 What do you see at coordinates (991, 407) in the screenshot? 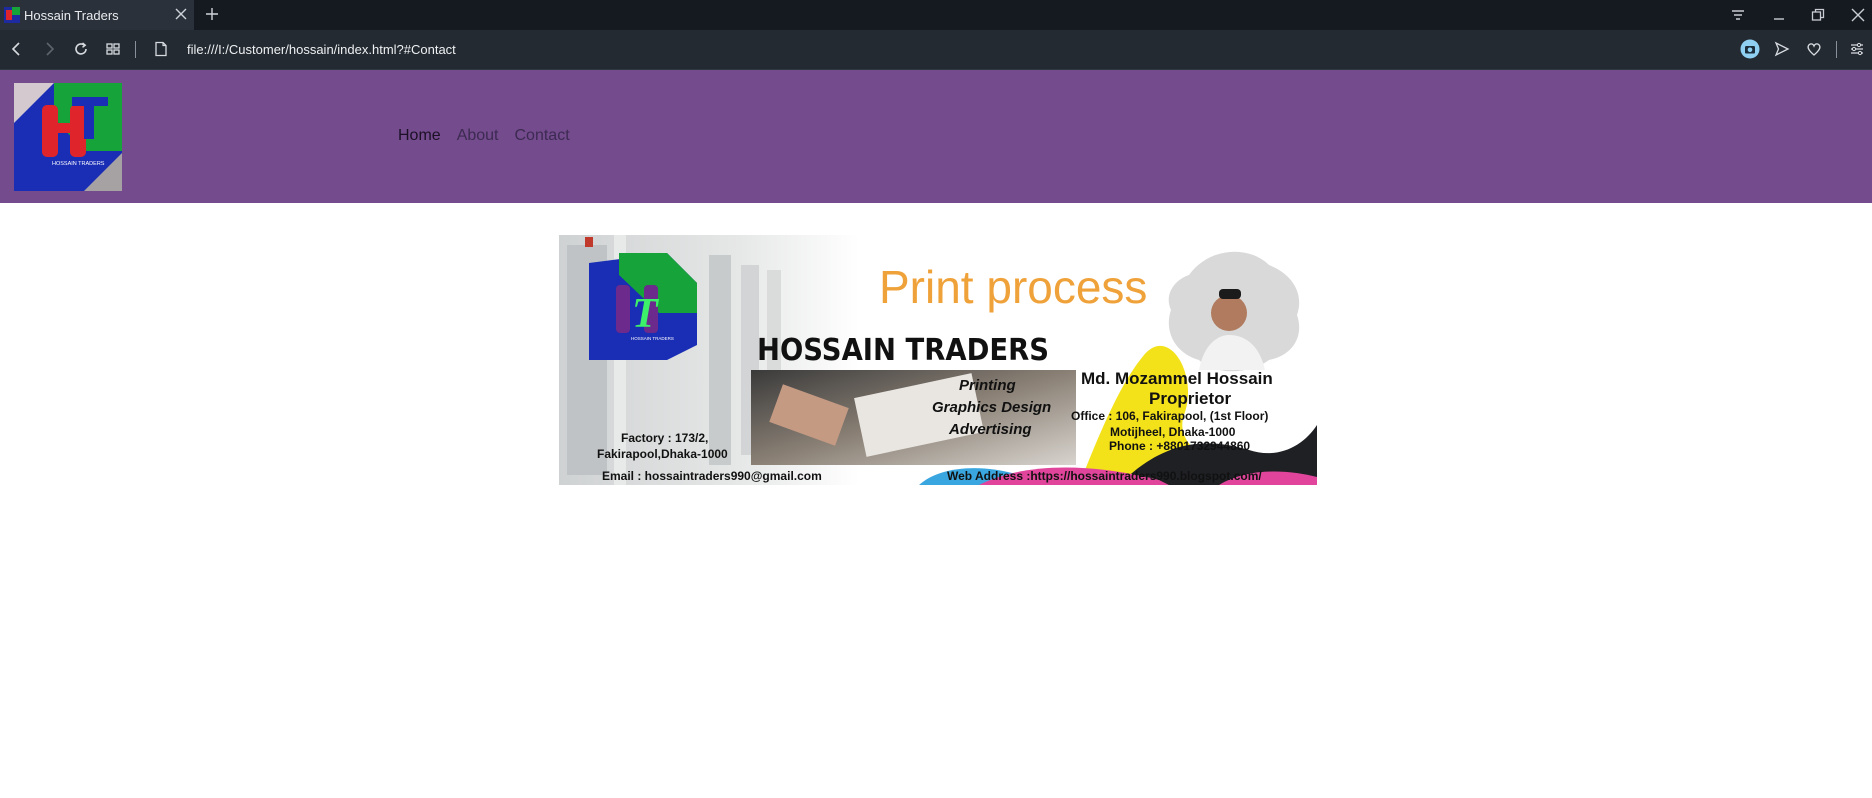
I see `banner-service-graphics: Graphics Design` at bounding box center [991, 407].